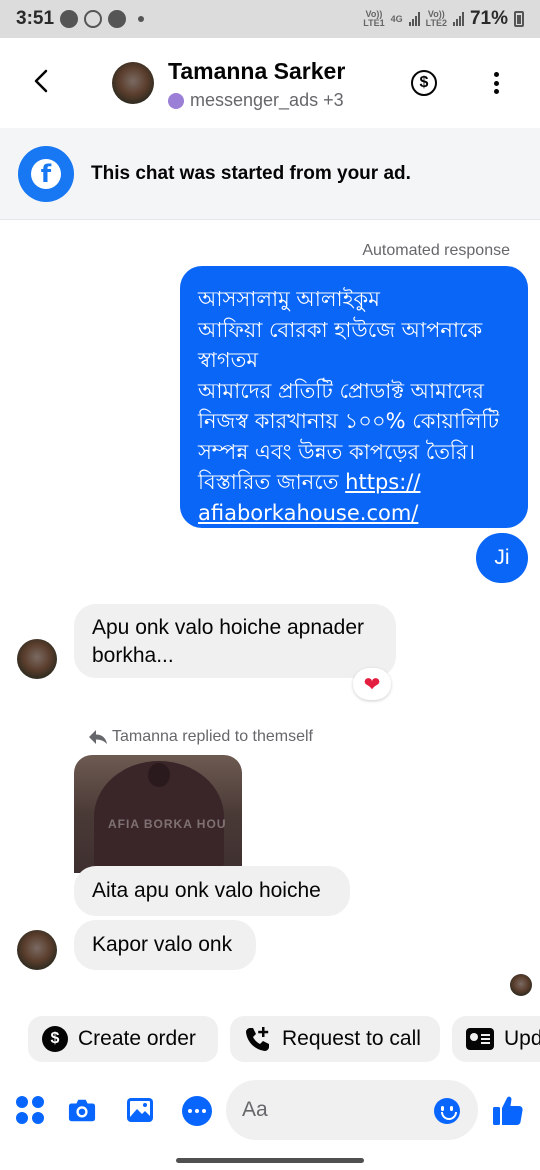 This screenshot has height=1170, width=540. Describe the element at coordinates (176, 100) in the screenshot. I see `label-dot-icon` at that location.